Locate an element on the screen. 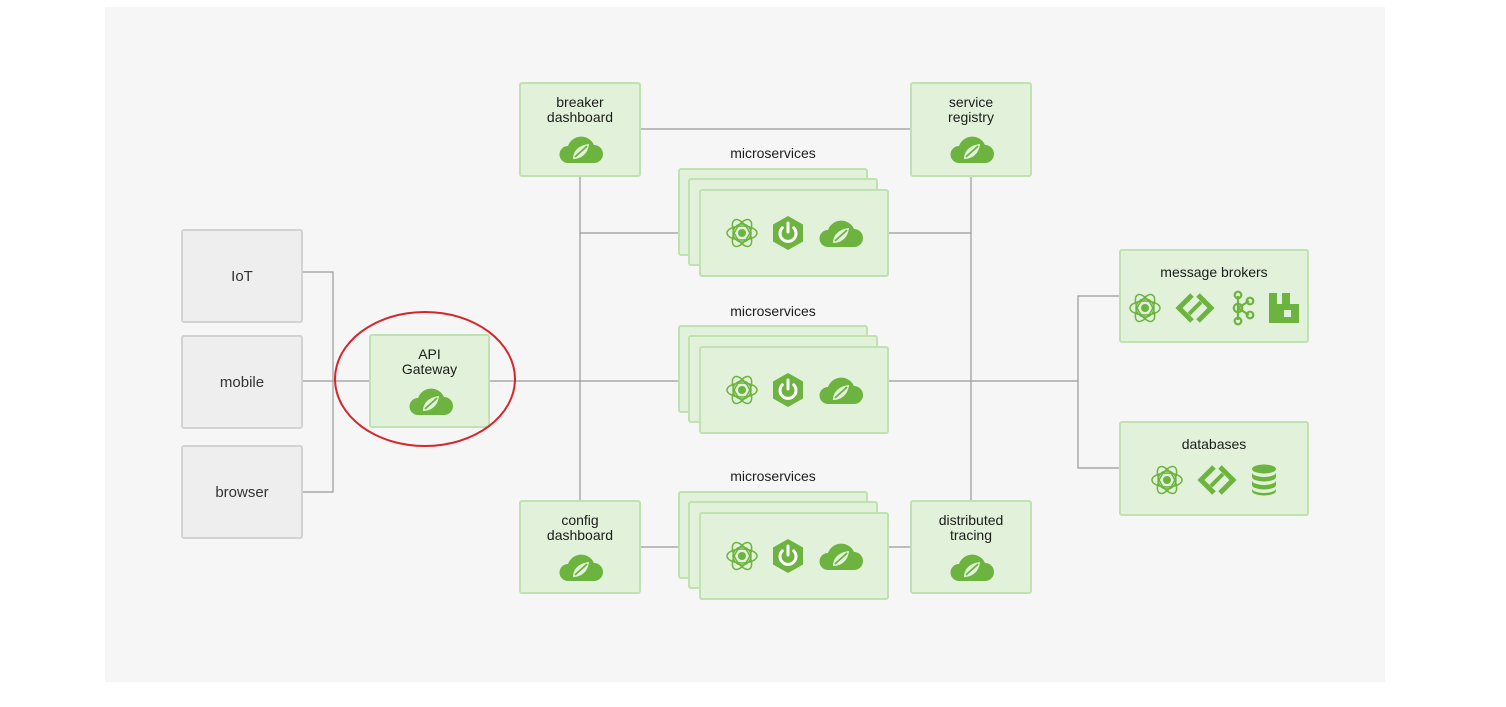  client-label: IoT is located at coordinates (242, 276).